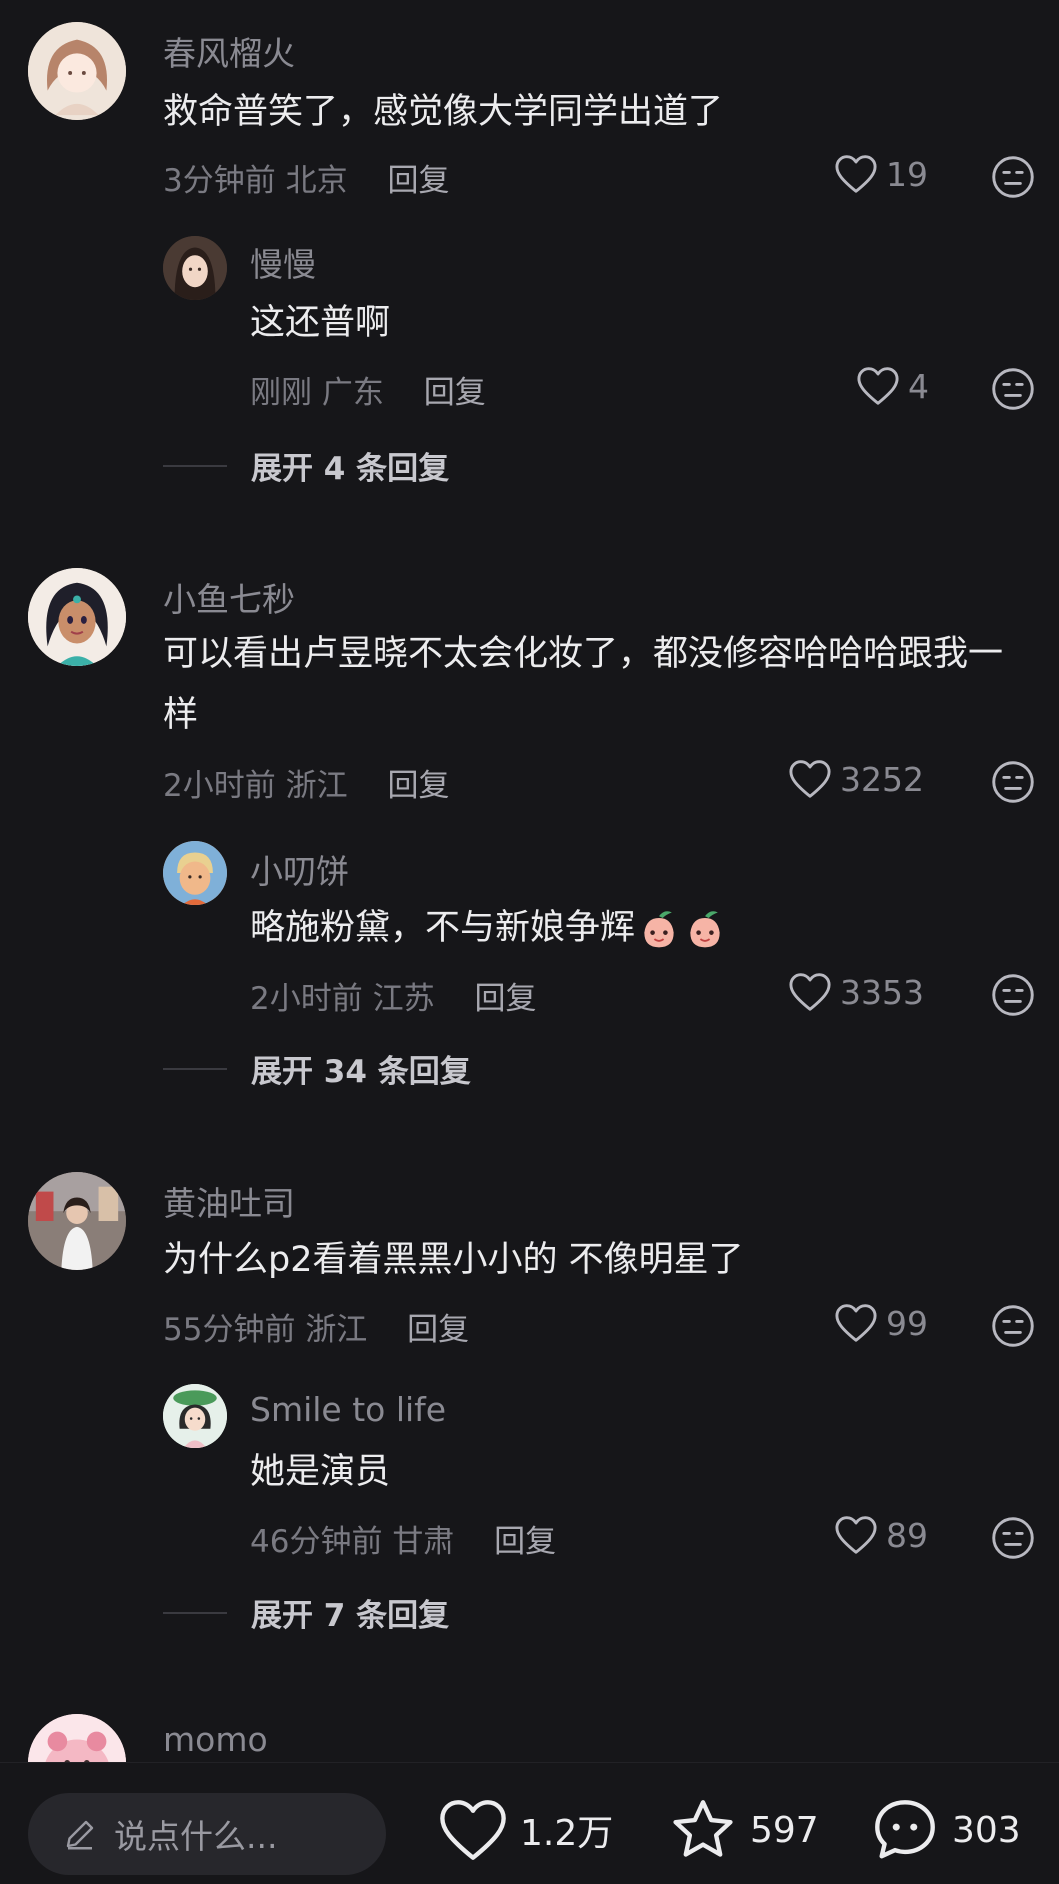 The width and height of the screenshot is (1059, 1884). Describe the element at coordinates (229, 1201) in the screenshot. I see `comment-author: 黄油吐司` at that location.